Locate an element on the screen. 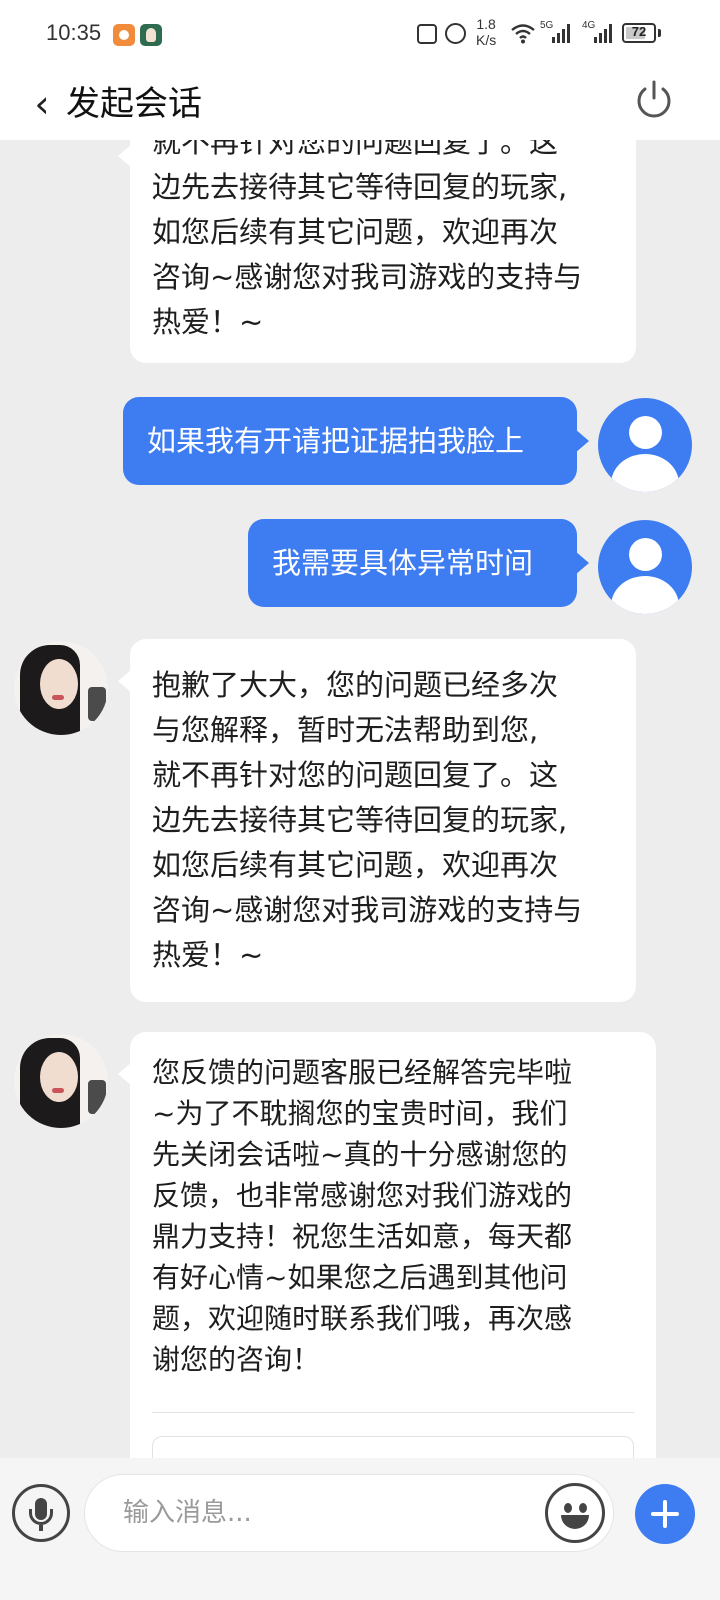  message-text: 如果我有开请把证据拍我脸上 is located at coordinates (336, 441).